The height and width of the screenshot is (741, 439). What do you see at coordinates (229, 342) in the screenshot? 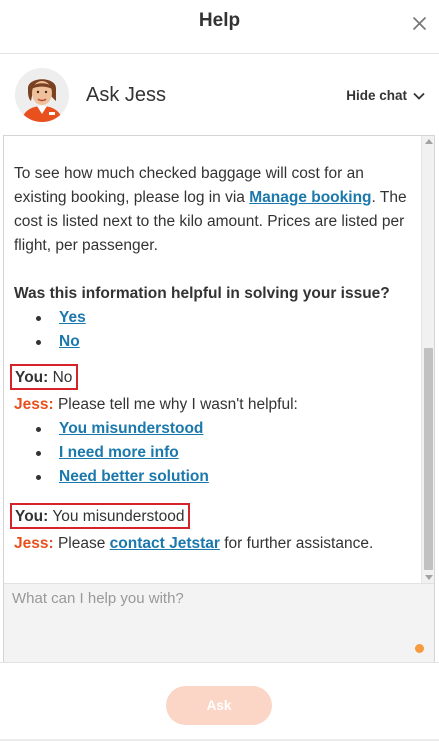
I see `list-item: No` at bounding box center [229, 342].